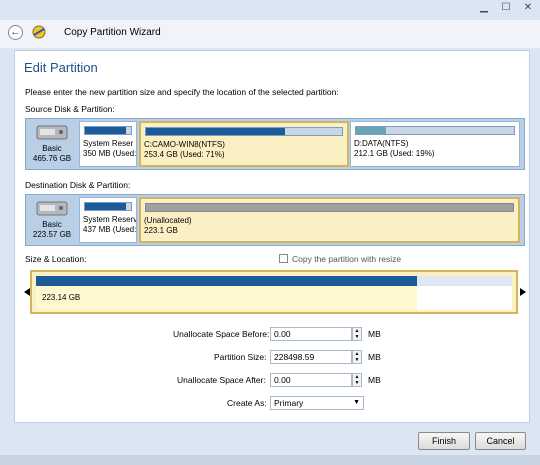 This screenshot has width=540, height=465. I want to click on destination-disk: Basic 223.57 GB, so click(52, 219).